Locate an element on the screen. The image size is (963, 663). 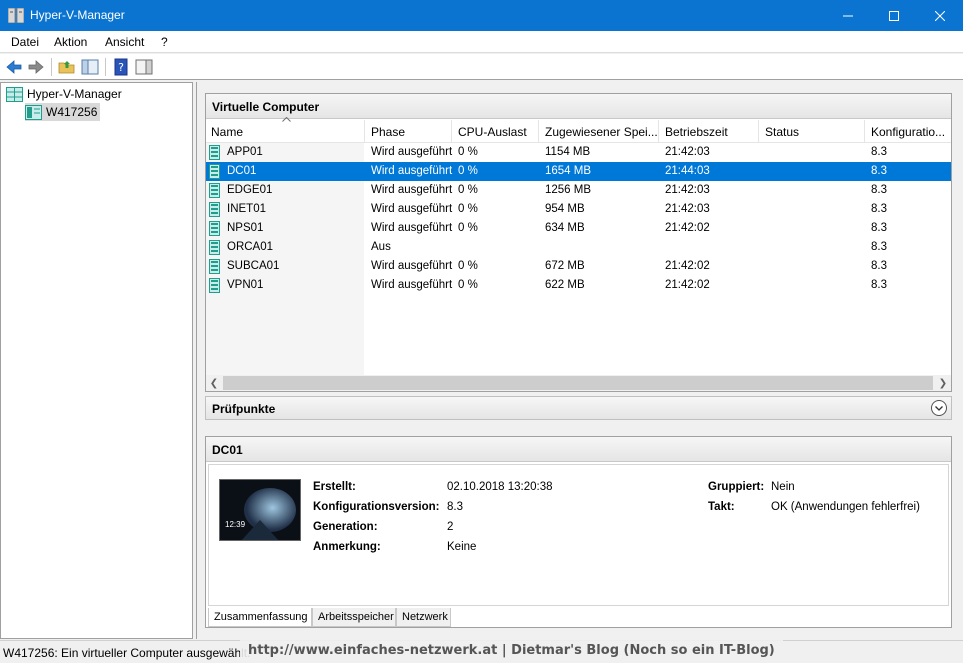
tree-node-host: W417256 is located at coordinates (63, 112).